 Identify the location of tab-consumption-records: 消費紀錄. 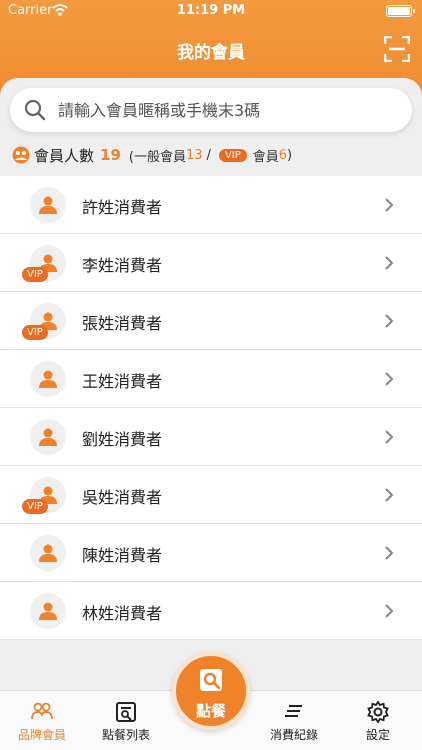
(294, 720).